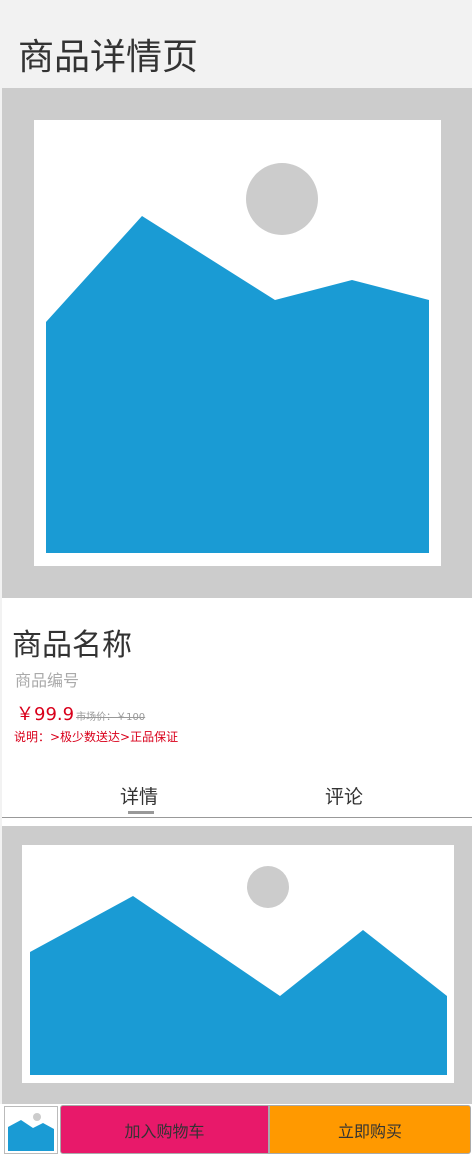 The image size is (472, 1157). Describe the element at coordinates (236, 44) in the screenshot. I see `page-header: 商品详情页` at that location.